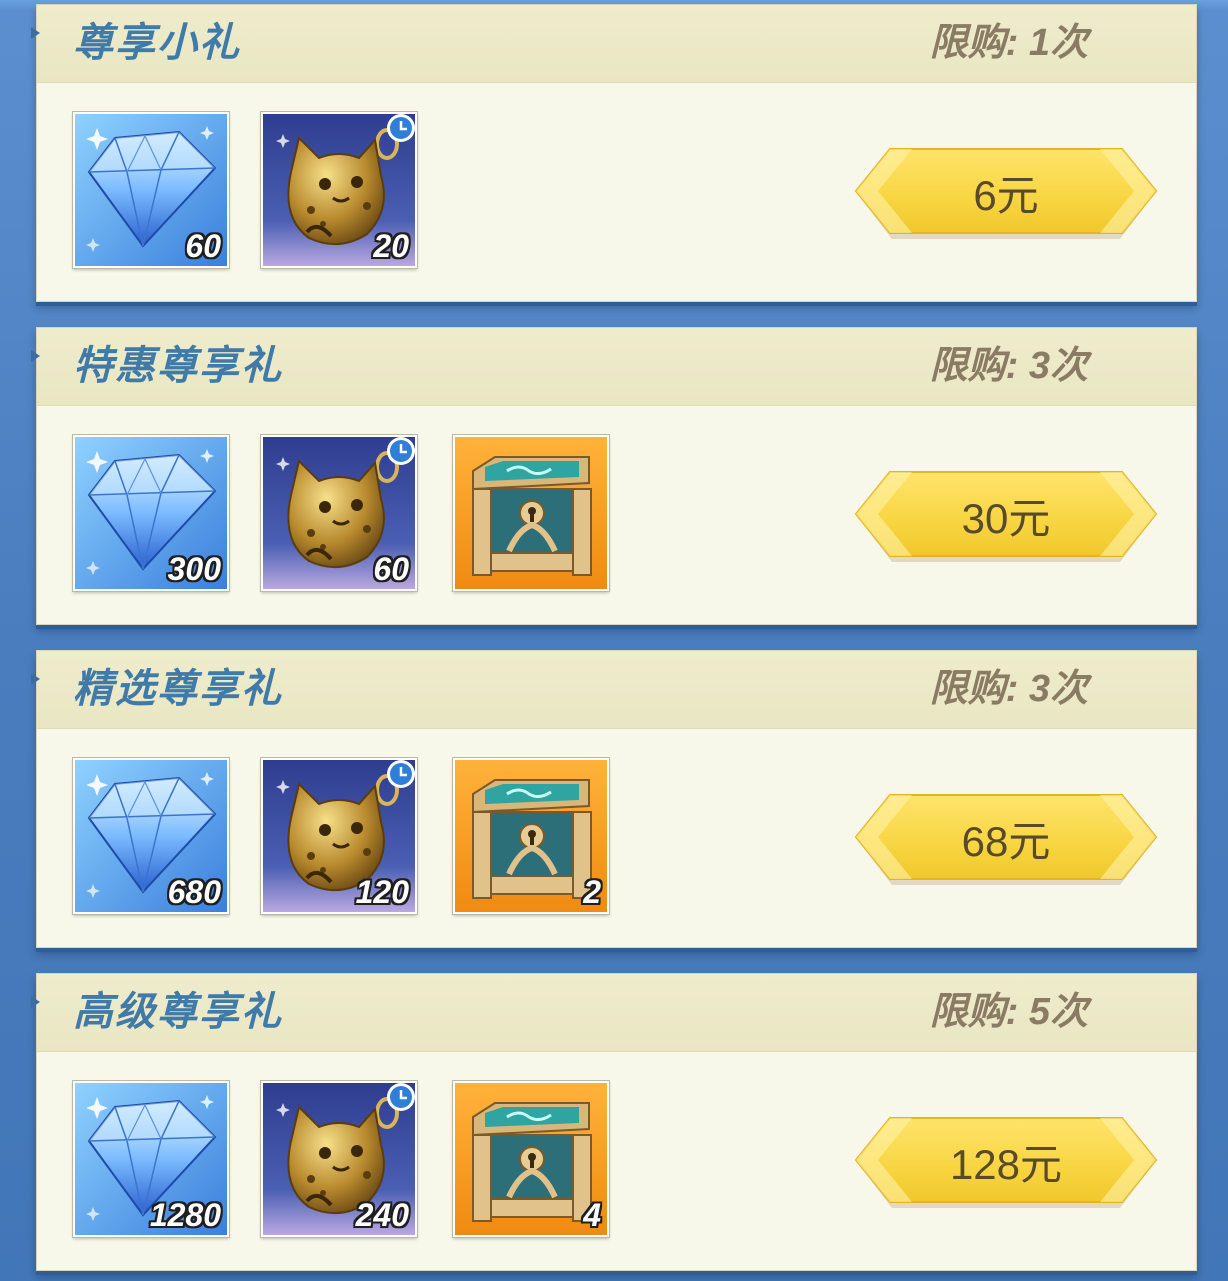 The width and height of the screenshot is (1228, 1281). Describe the element at coordinates (382, 892) in the screenshot. I see `reward-count: 120` at that location.